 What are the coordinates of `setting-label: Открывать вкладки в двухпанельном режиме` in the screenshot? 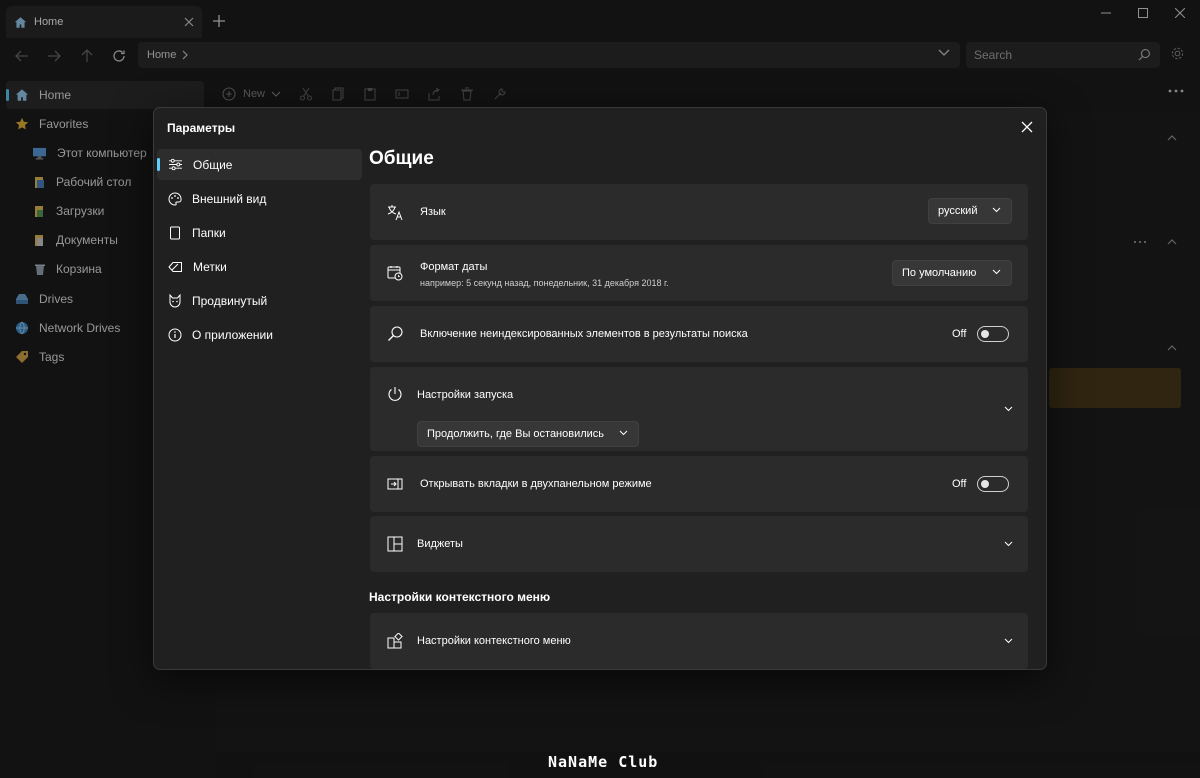 It's located at (536, 484).